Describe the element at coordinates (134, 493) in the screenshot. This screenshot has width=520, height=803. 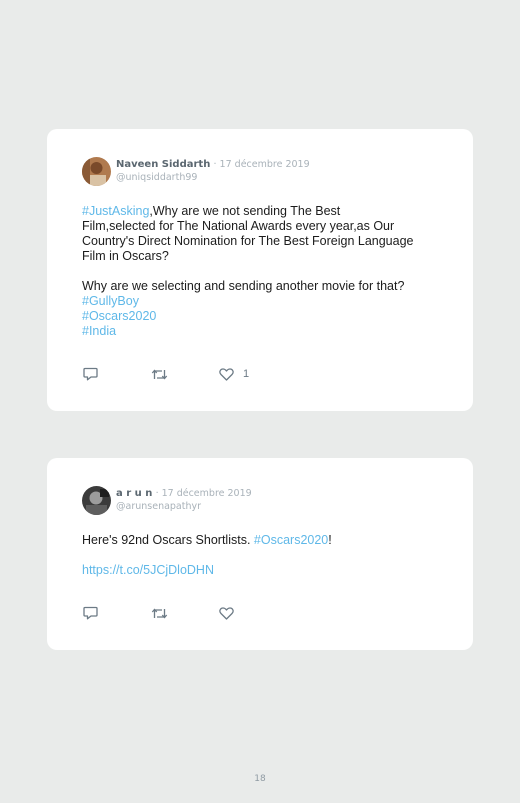
I see `author-name: a r u n` at that location.